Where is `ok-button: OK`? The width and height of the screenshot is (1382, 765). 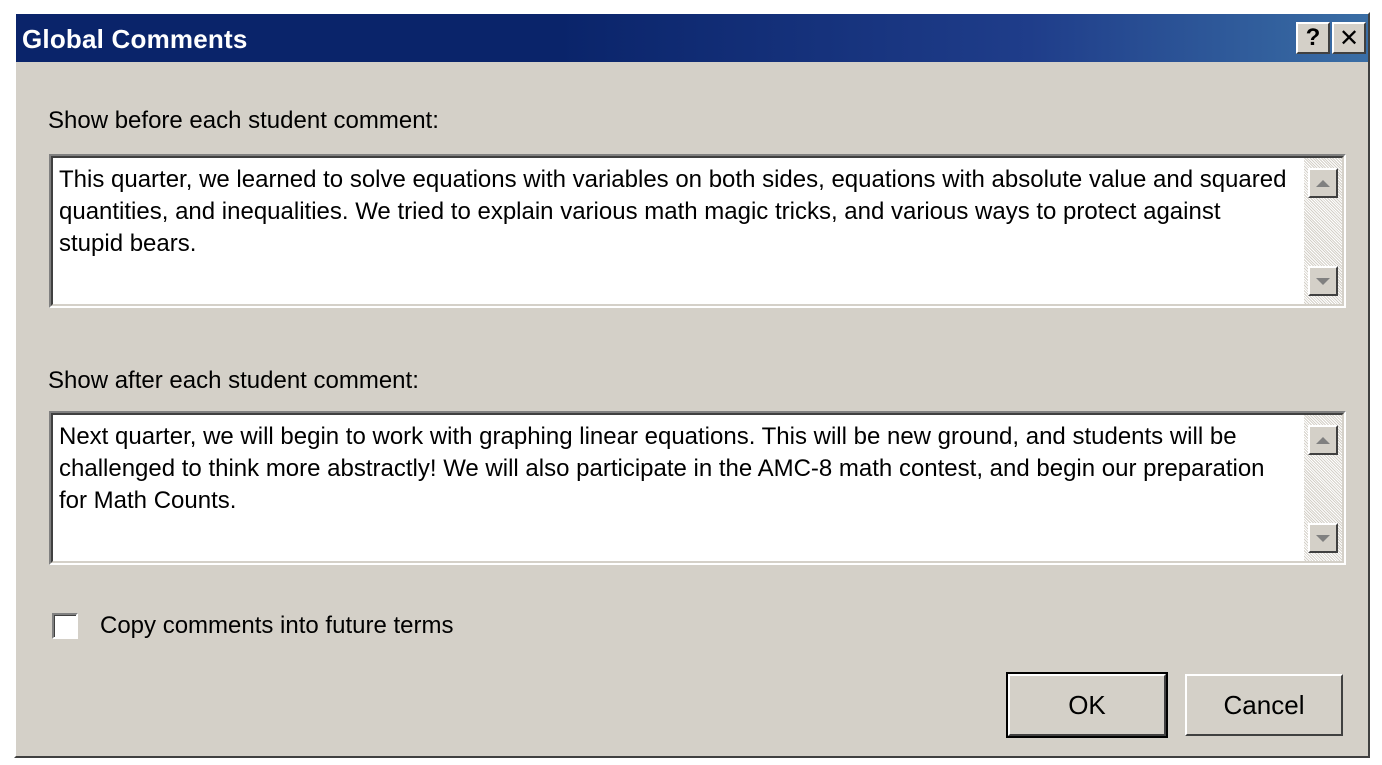 ok-button: OK is located at coordinates (1087, 705).